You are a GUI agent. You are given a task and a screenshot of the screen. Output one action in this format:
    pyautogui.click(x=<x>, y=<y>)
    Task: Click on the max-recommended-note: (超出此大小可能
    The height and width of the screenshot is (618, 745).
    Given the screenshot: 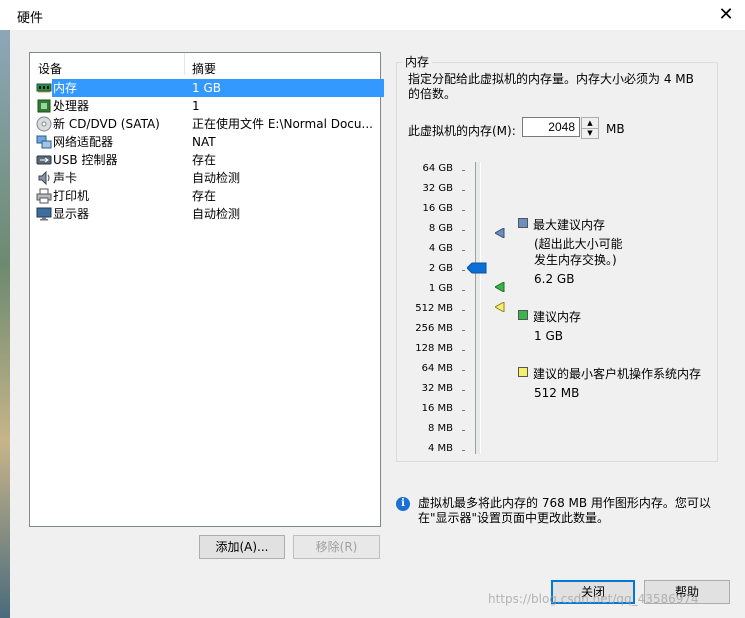 What is the action you would take?
    pyautogui.click(x=578, y=244)
    